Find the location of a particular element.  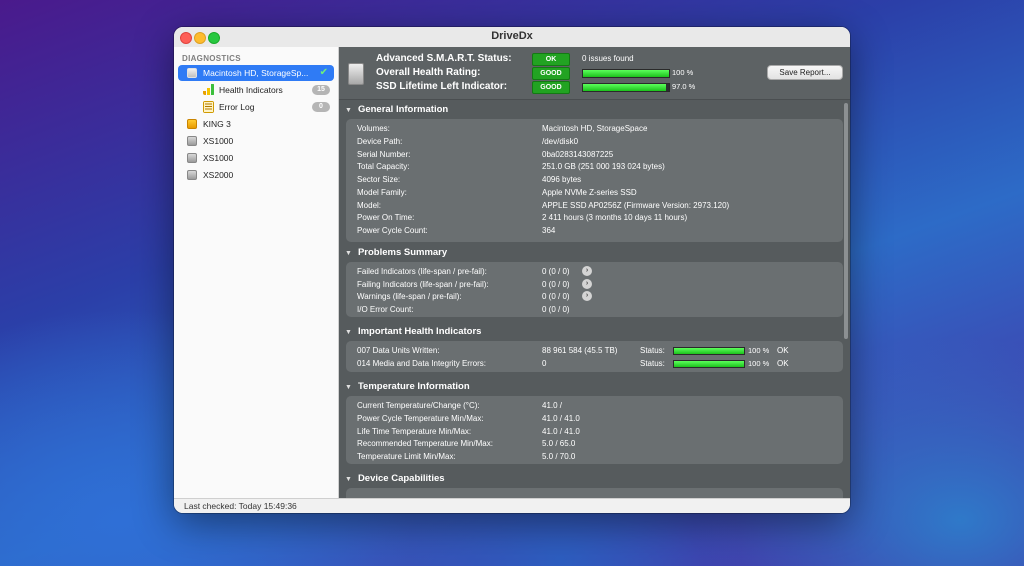

sidebar-item-king-3: KING 3 is located at coordinates (256, 124).